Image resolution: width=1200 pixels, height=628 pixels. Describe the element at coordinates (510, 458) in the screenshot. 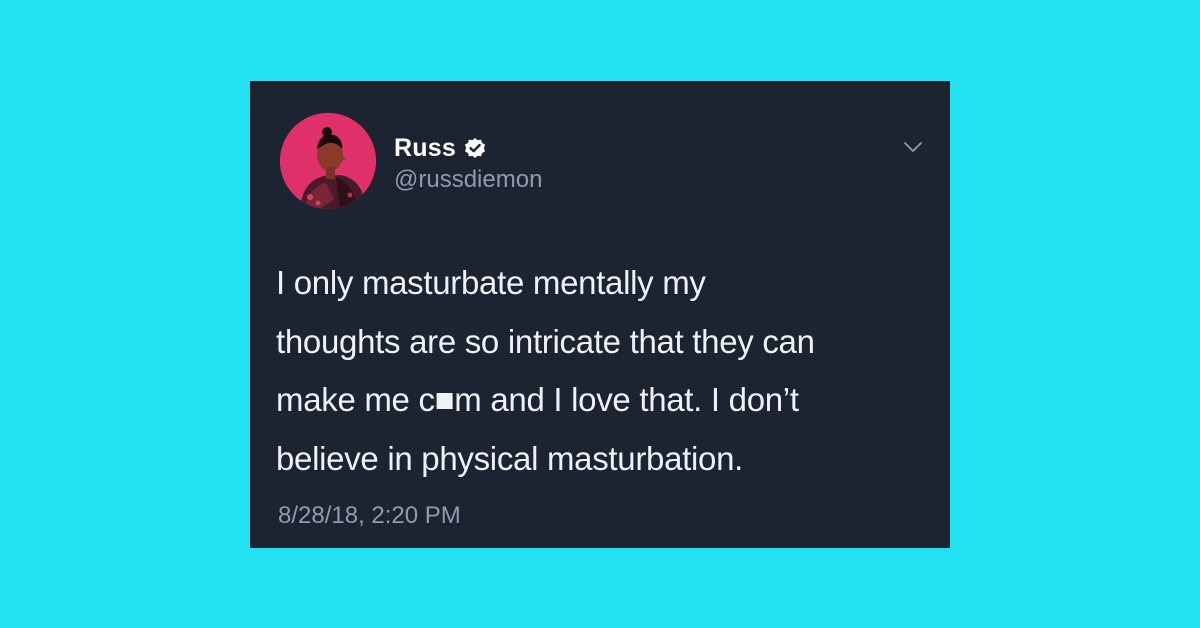

I see `tweet-text-line: believe in physical masturbation.` at that location.